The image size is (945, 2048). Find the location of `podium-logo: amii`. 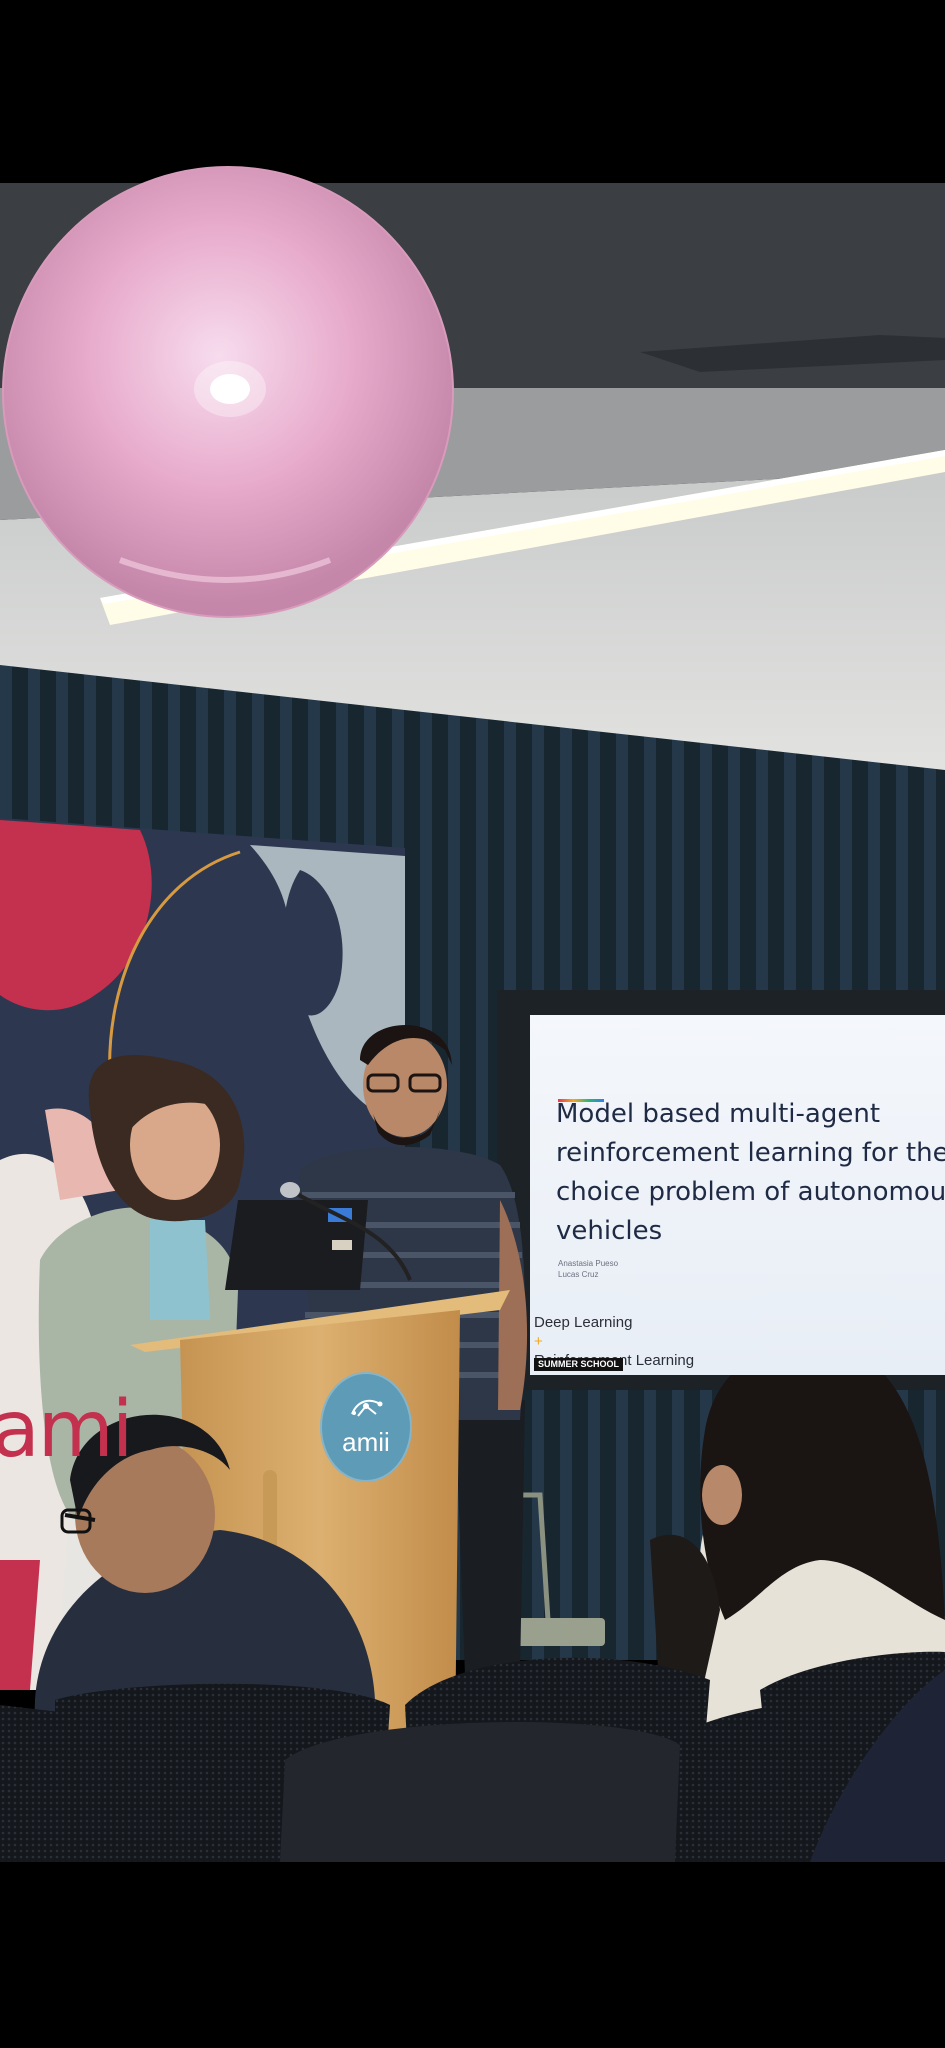

podium-logo: amii is located at coordinates (366, 1427).